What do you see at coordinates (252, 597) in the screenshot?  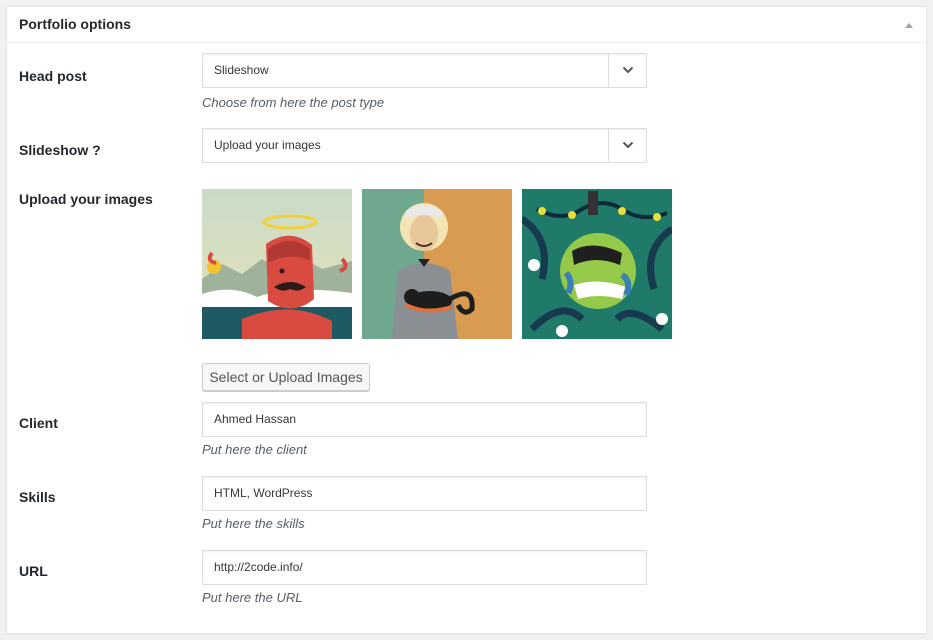 I see `url-description: Put here the URL` at bounding box center [252, 597].